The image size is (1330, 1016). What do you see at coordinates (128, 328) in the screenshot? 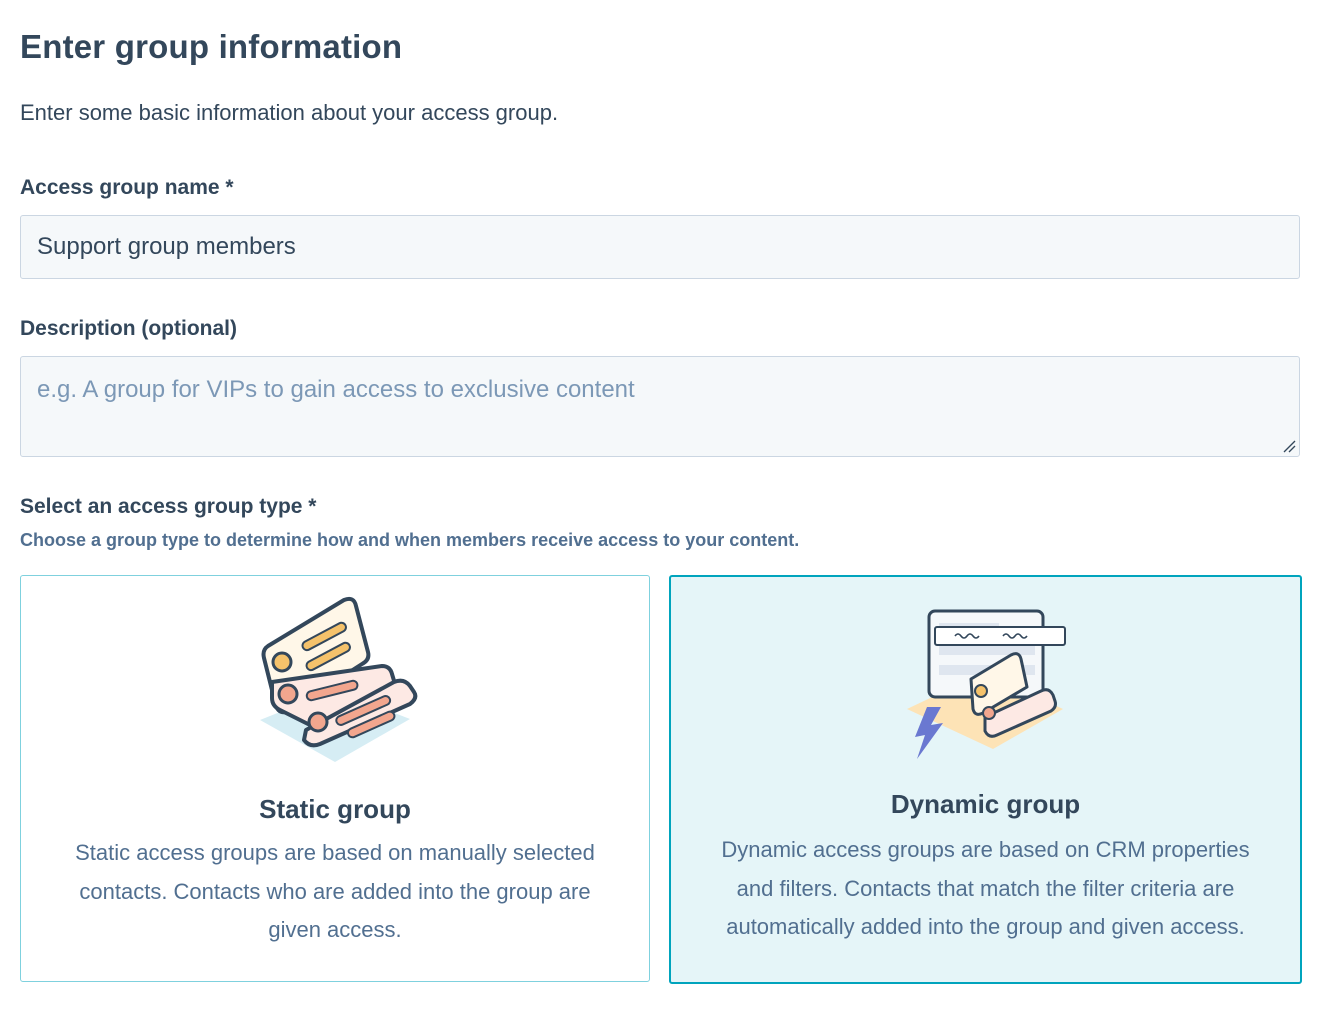
I see `description-label: Description (optional)` at bounding box center [128, 328].